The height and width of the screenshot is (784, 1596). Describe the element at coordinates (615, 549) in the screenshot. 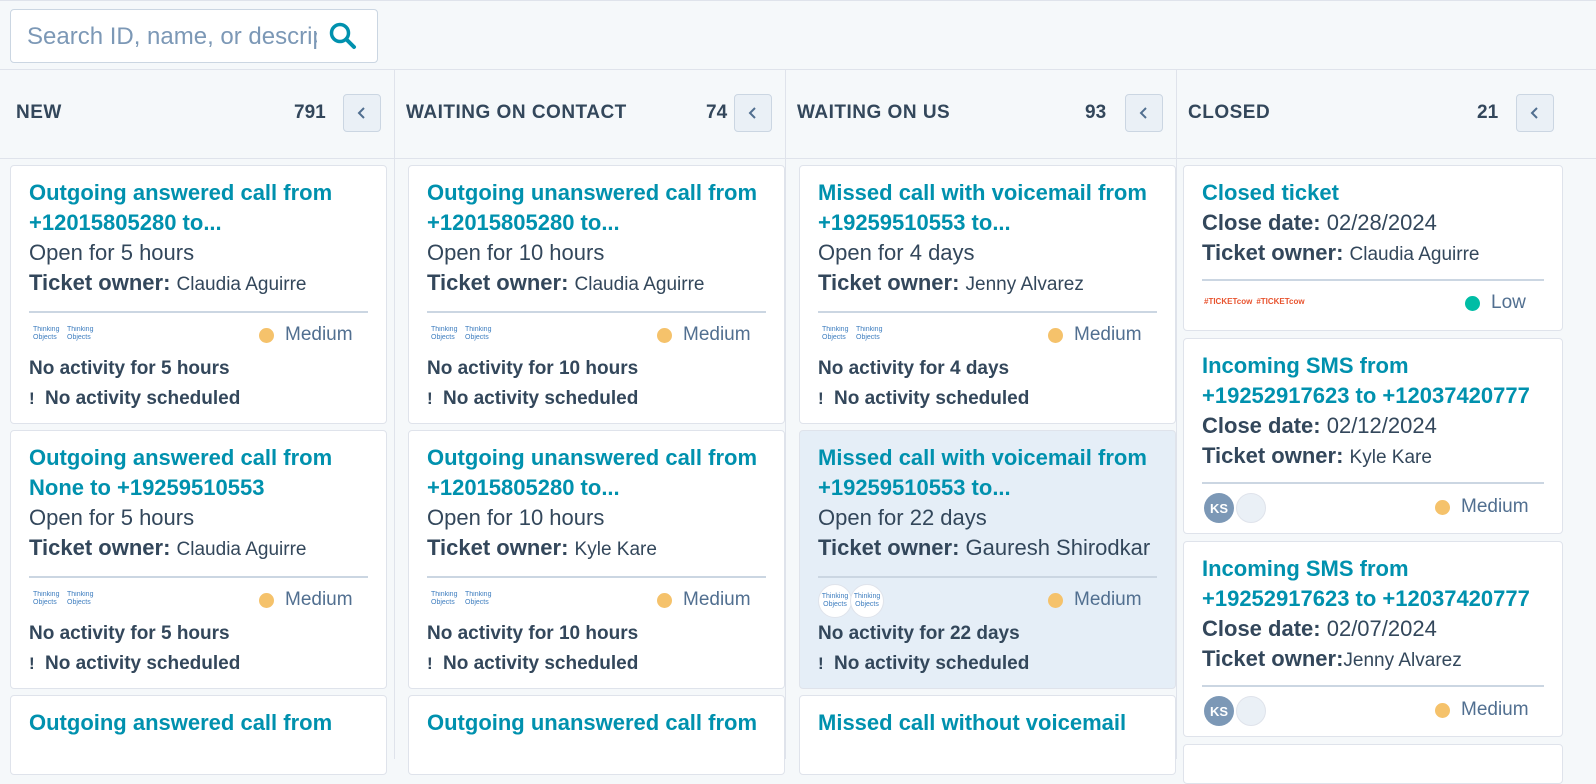

I see `ticket-owner: Kyle Kare` at that location.